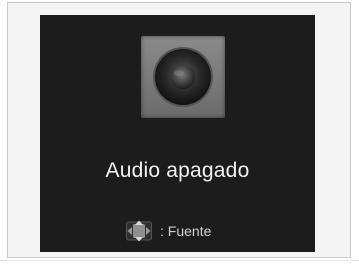 Image resolution: width=359 pixels, height=266 pixels. Describe the element at coordinates (179, 260) in the screenshot. I see `divider` at that location.